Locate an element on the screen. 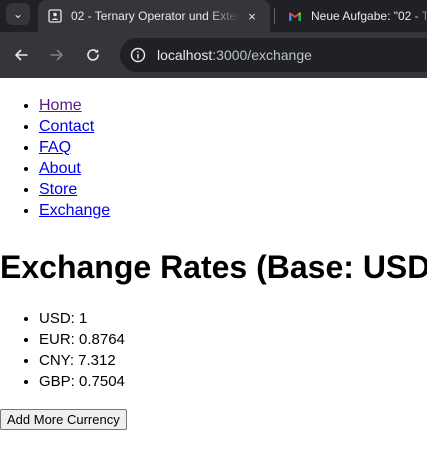  tab-title: 02 - Ternary Operator und Extensions is located at coordinates (155, 16).